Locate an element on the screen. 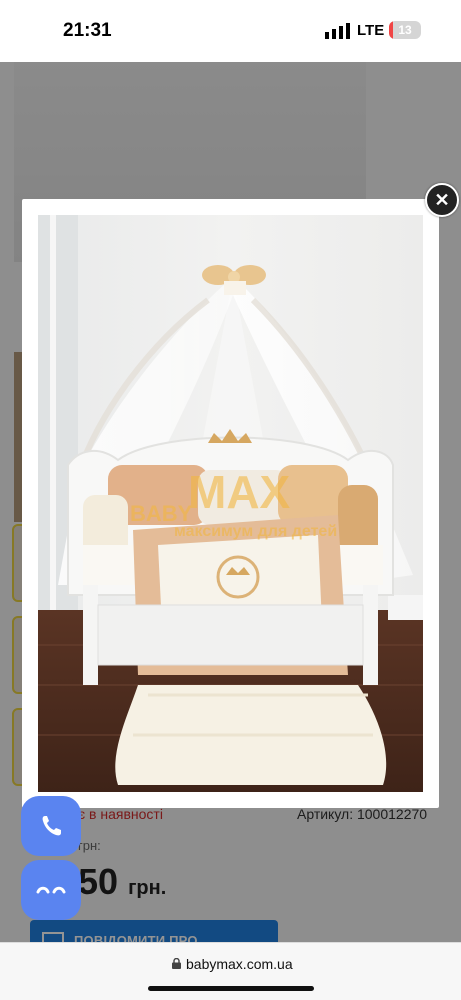  watermark-tagline: максимум для детей is located at coordinates (256, 531).